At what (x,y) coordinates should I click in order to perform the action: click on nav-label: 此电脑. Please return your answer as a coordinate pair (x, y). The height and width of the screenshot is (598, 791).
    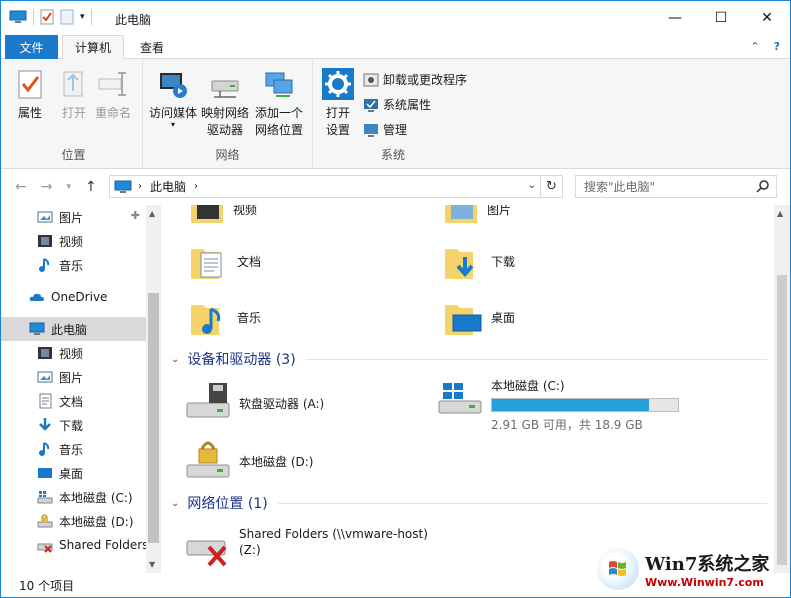
    Looking at the image, I should click on (69, 329).